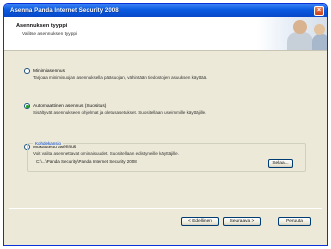  I want to click on option-label: Automaattinen asennus (Suositus), so click(70, 106).